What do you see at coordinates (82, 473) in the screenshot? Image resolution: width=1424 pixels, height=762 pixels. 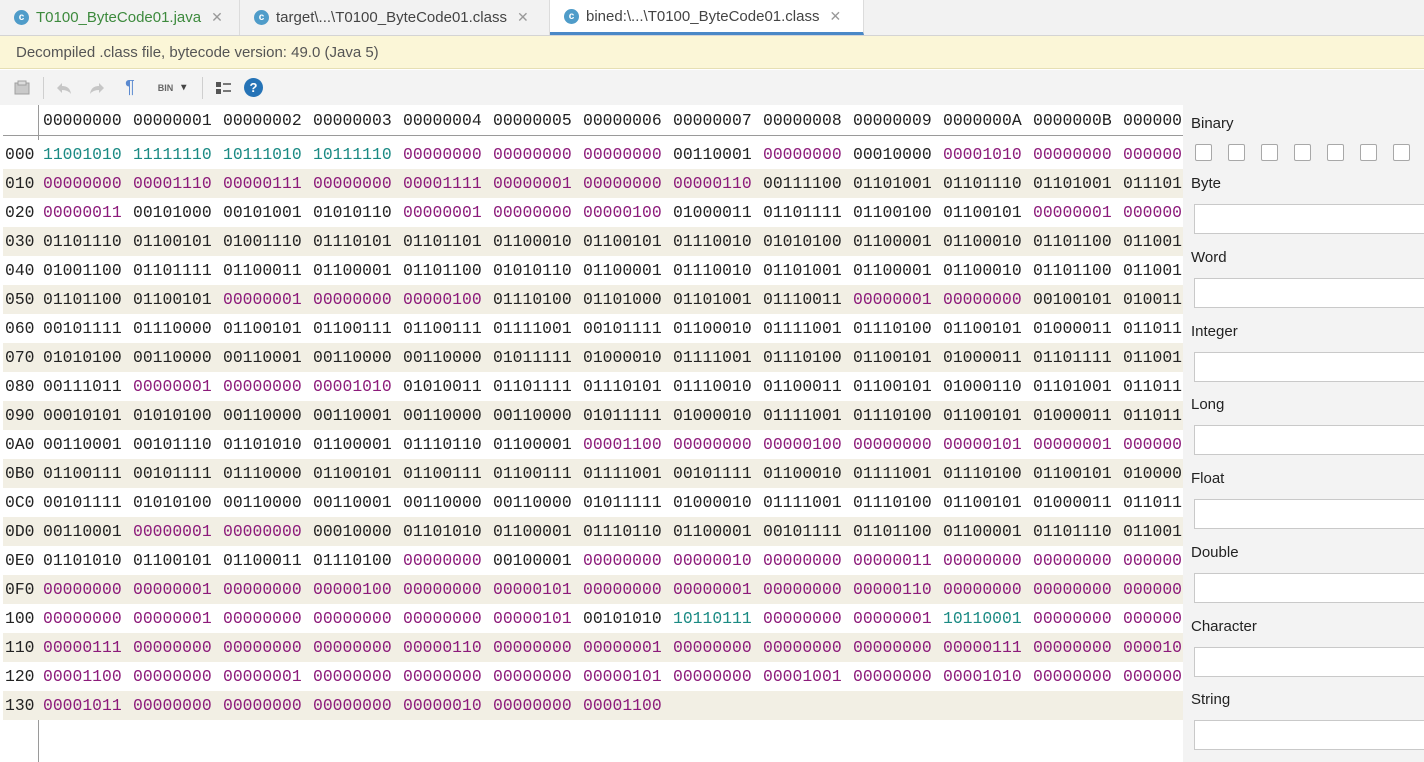 I see `byte-cell: 01100111` at bounding box center [82, 473].